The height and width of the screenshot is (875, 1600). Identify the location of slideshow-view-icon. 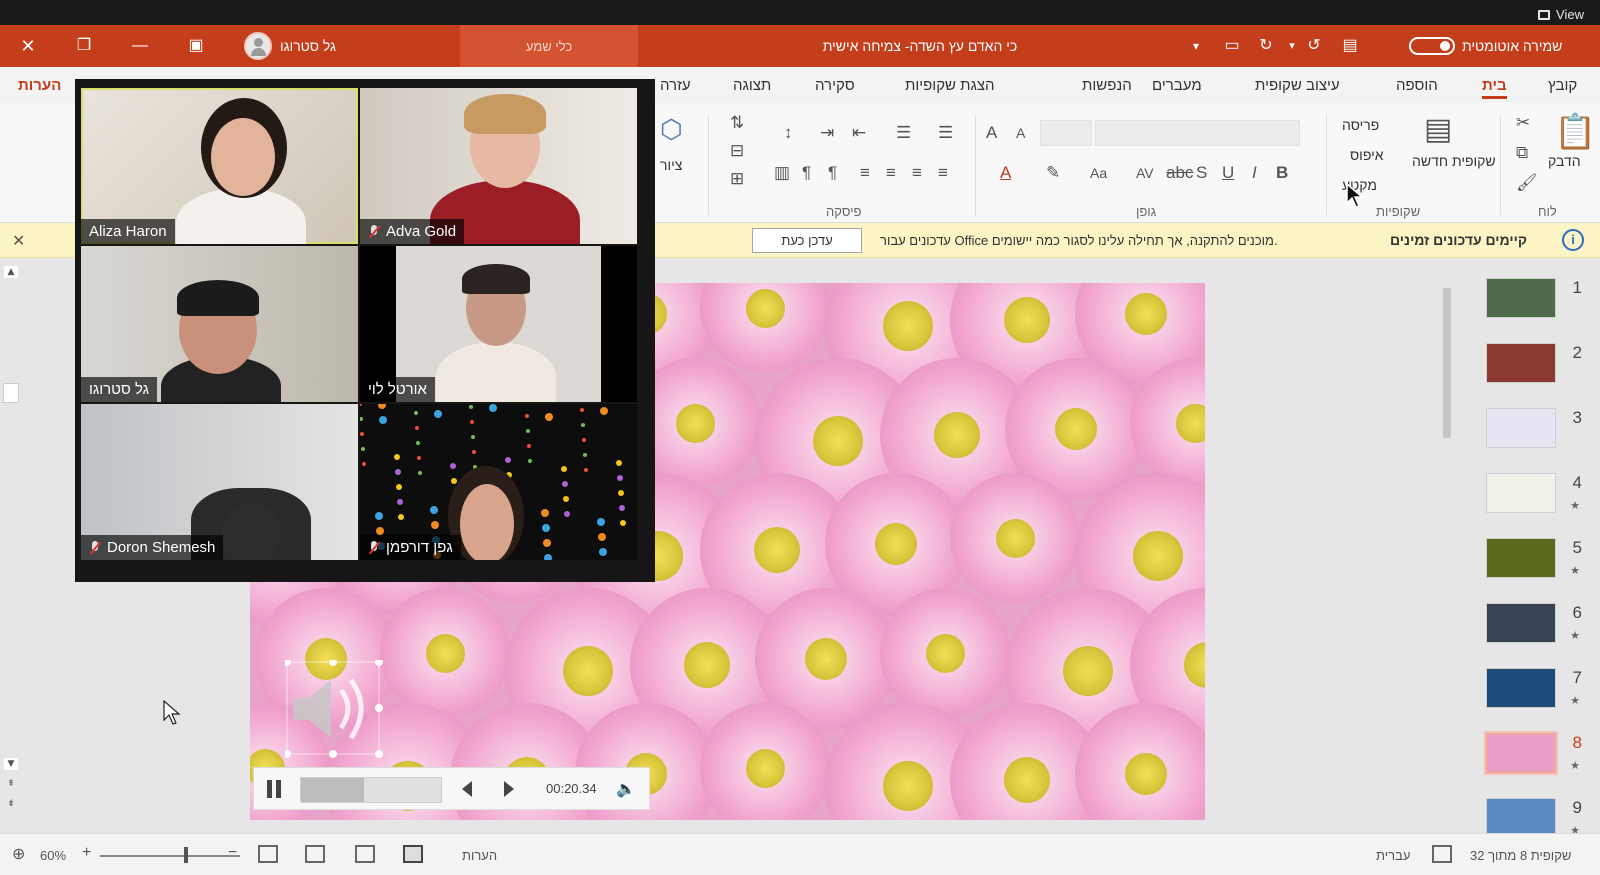
(268, 854).